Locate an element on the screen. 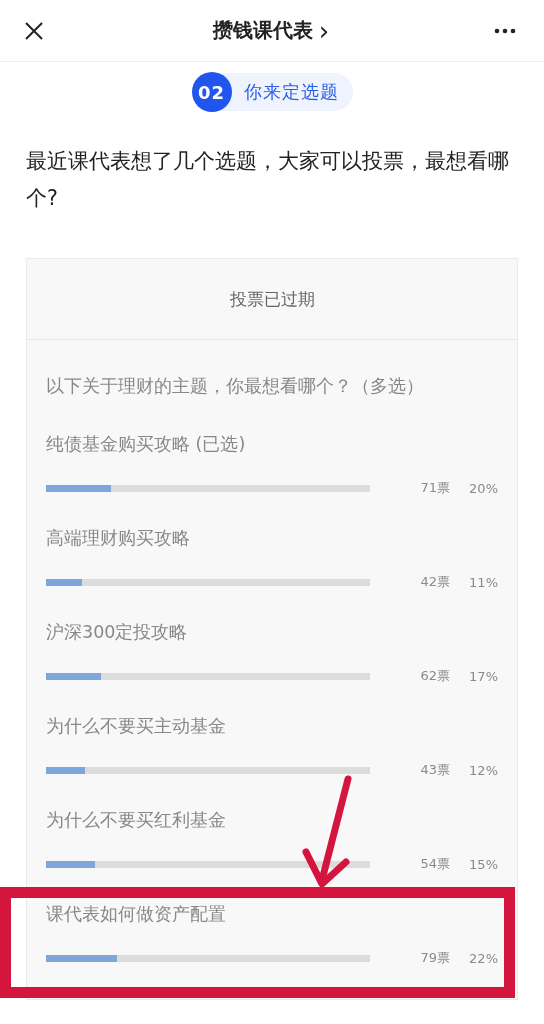 Image resolution: width=544 pixels, height=1024 pixels. option-label: 为什么不要买红利基金 is located at coordinates (136, 820).